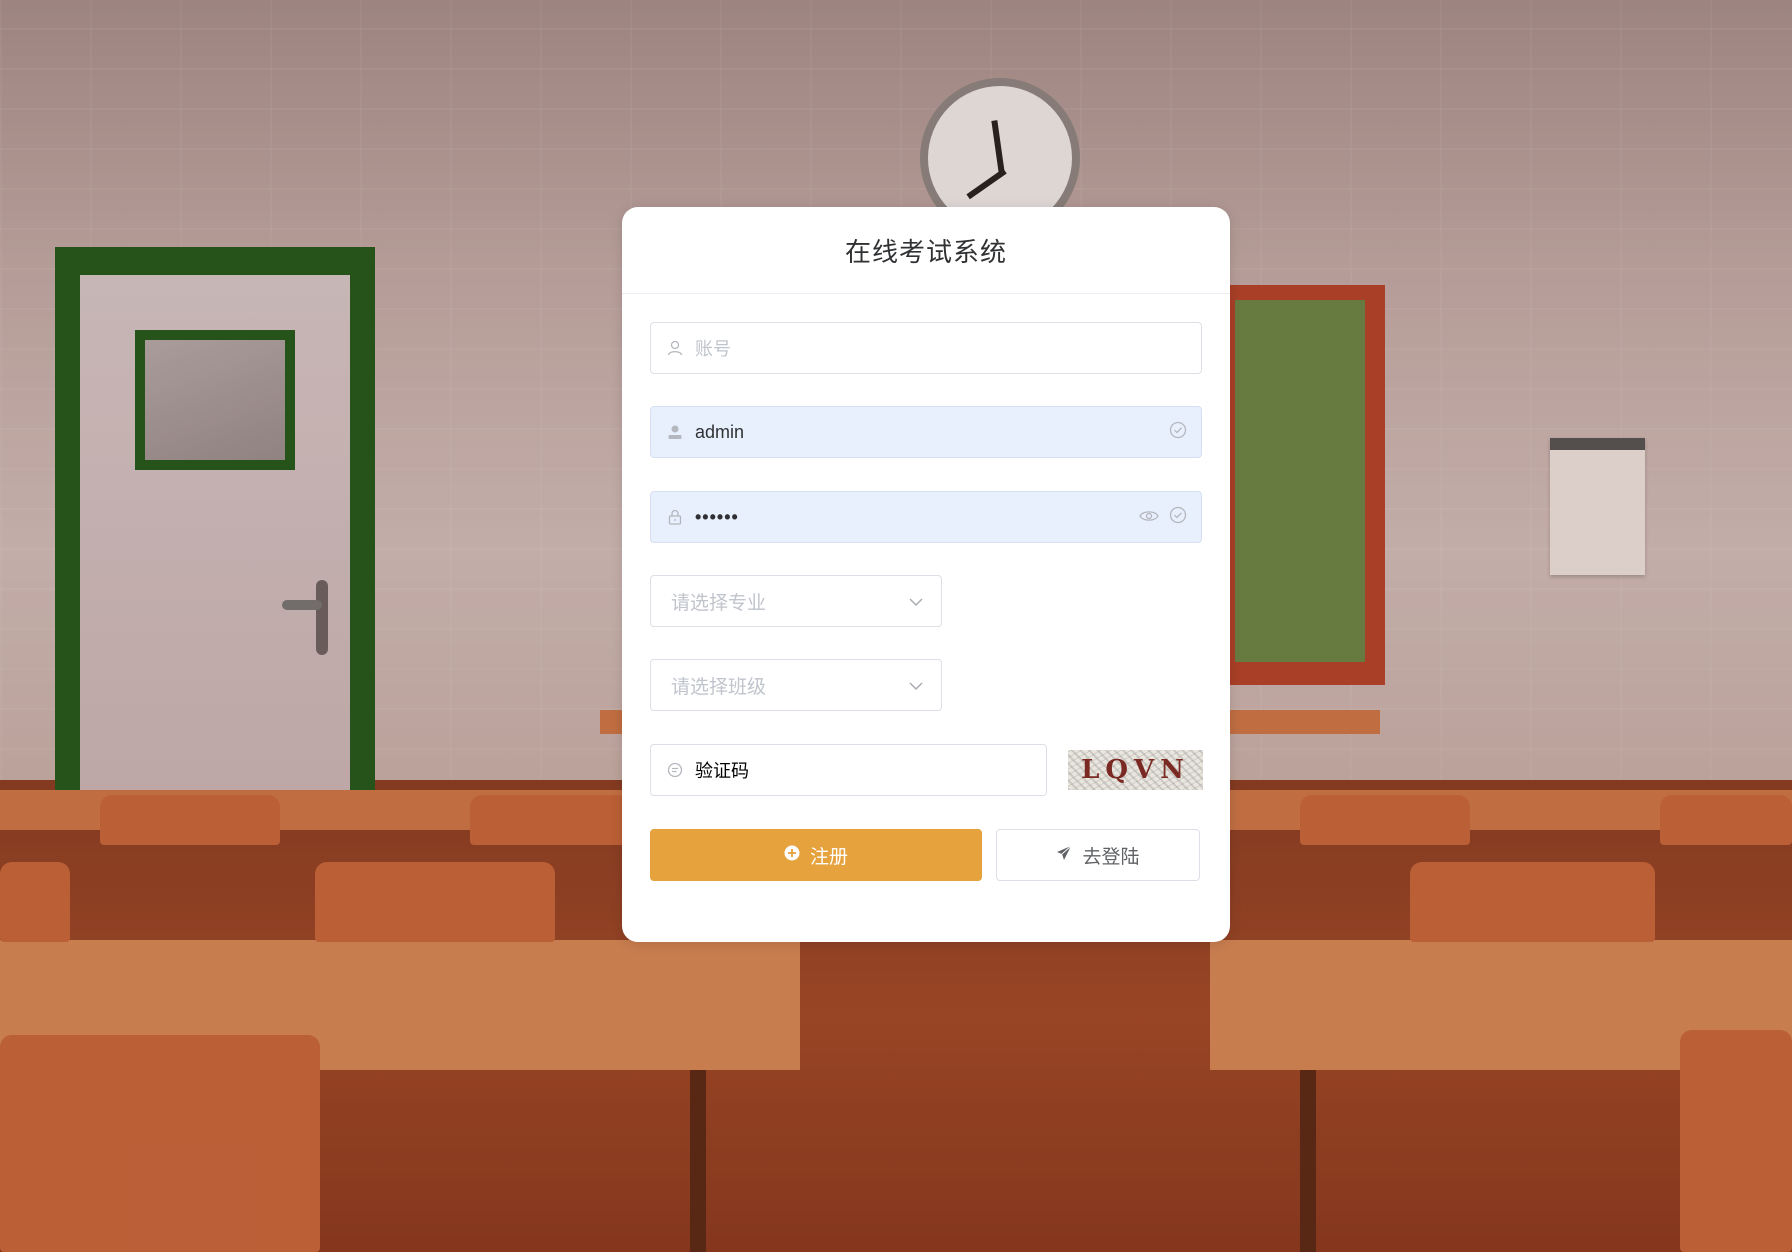 The width and height of the screenshot is (1792, 1252). I want to click on register-button: 注册, so click(816, 855).